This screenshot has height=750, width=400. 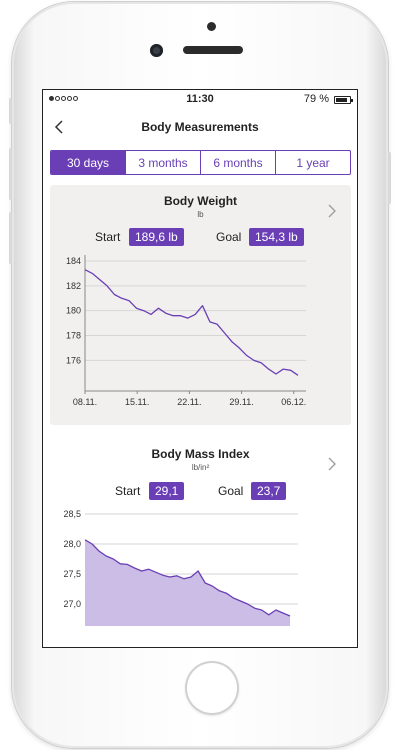 I want to click on y-tick-label: 27,0, so click(x=72, y=604).